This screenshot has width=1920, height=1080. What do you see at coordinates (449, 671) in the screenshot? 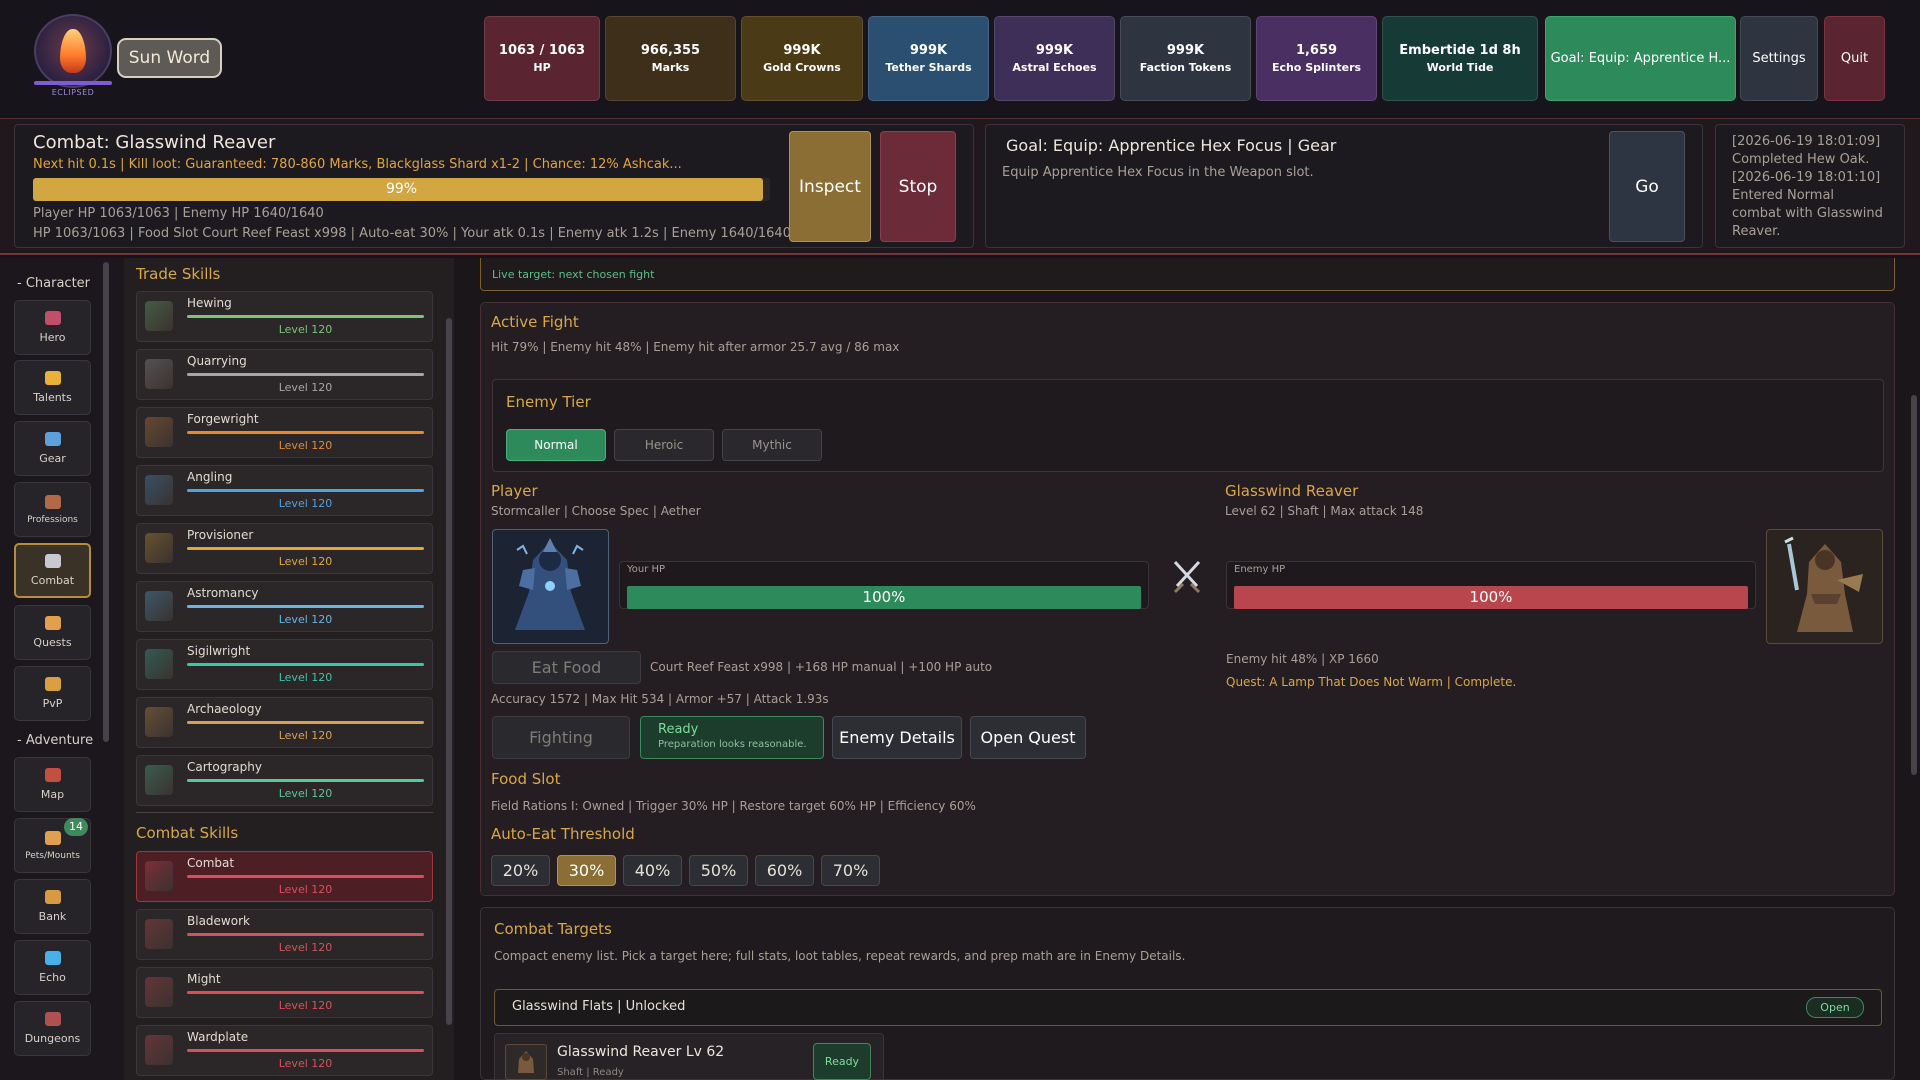
I see `skills-scrollbar` at bounding box center [449, 671].